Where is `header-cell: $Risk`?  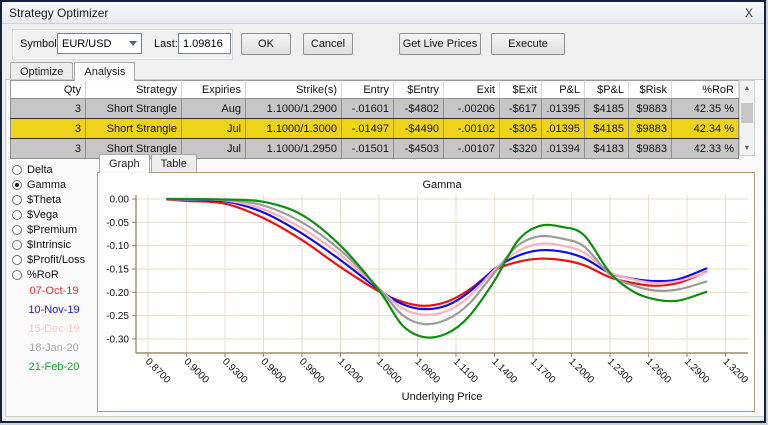
header-cell: $Risk is located at coordinates (650, 89).